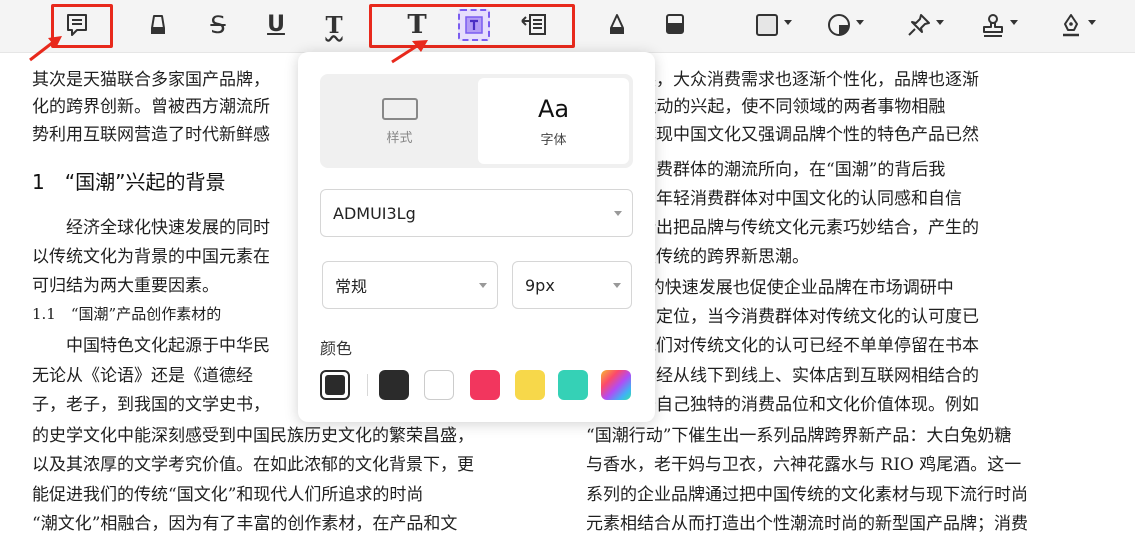 The width and height of the screenshot is (1135, 537). I want to click on font-aa-icon: Aa, so click(553, 108).